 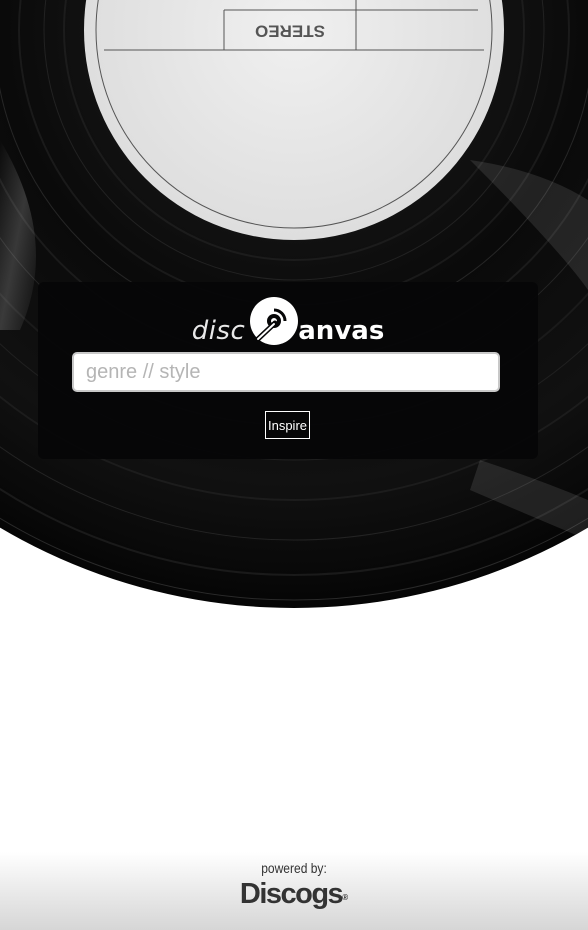 What do you see at coordinates (294, 868) in the screenshot?
I see `powered-by-label: powered by:` at bounding box center [294, 868].